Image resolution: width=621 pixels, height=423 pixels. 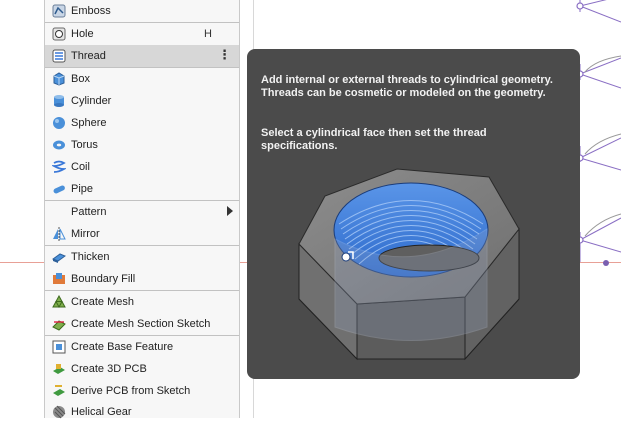 What do you see at coordinates (59, 123) in the screenshot?
I see `sphere-icon` at bounding box center [59, 123].